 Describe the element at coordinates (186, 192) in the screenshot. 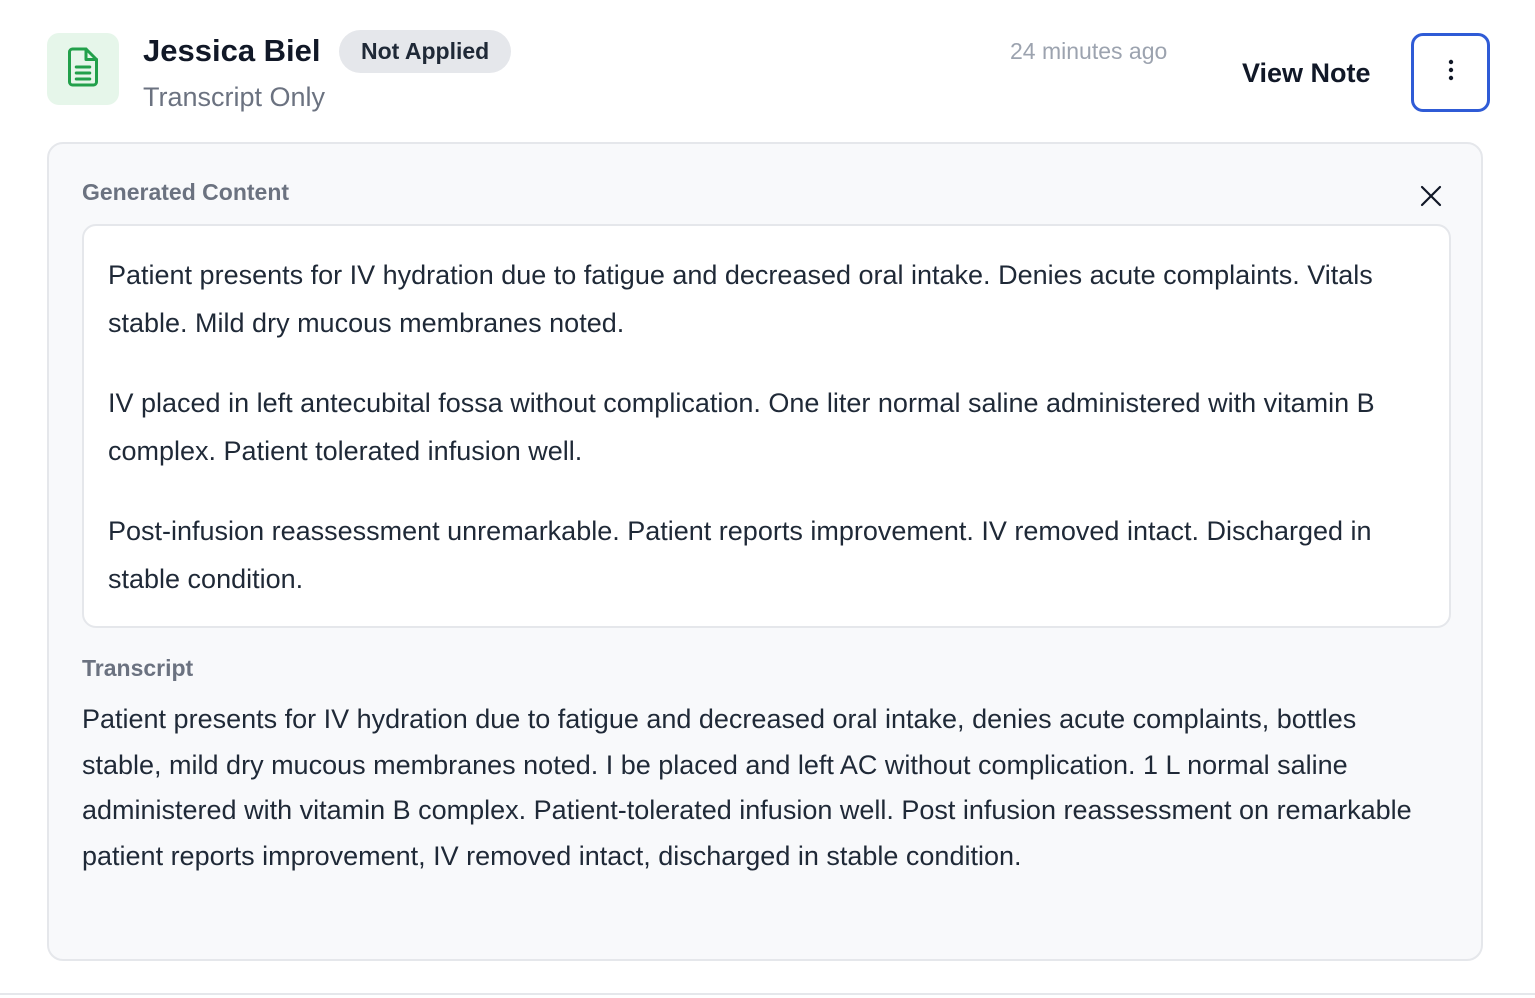

I see `generated-content-label: Generated Content` at that location.